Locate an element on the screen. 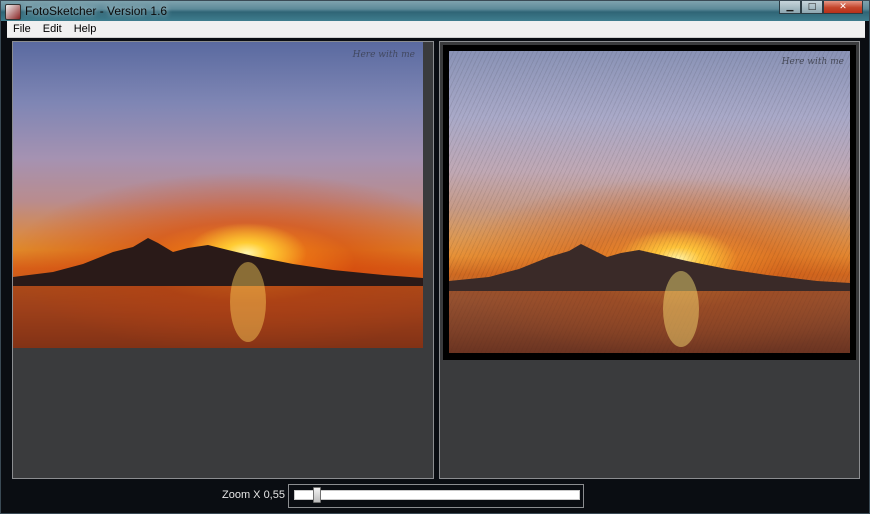  close-icon: ✕ is located at coordinates (843, 6).